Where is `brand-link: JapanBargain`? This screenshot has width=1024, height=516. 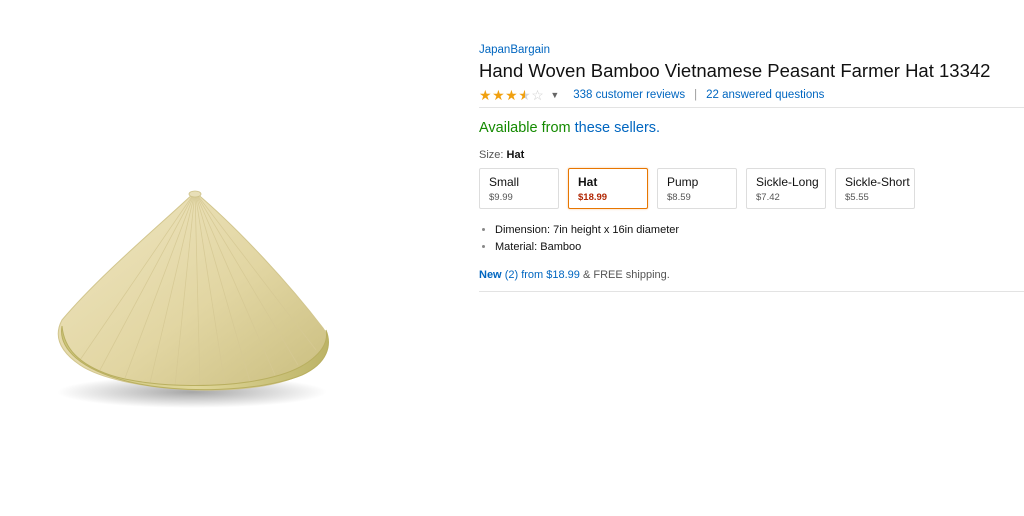
brand-link: JapanBargain is located at coordinates (751, 50).